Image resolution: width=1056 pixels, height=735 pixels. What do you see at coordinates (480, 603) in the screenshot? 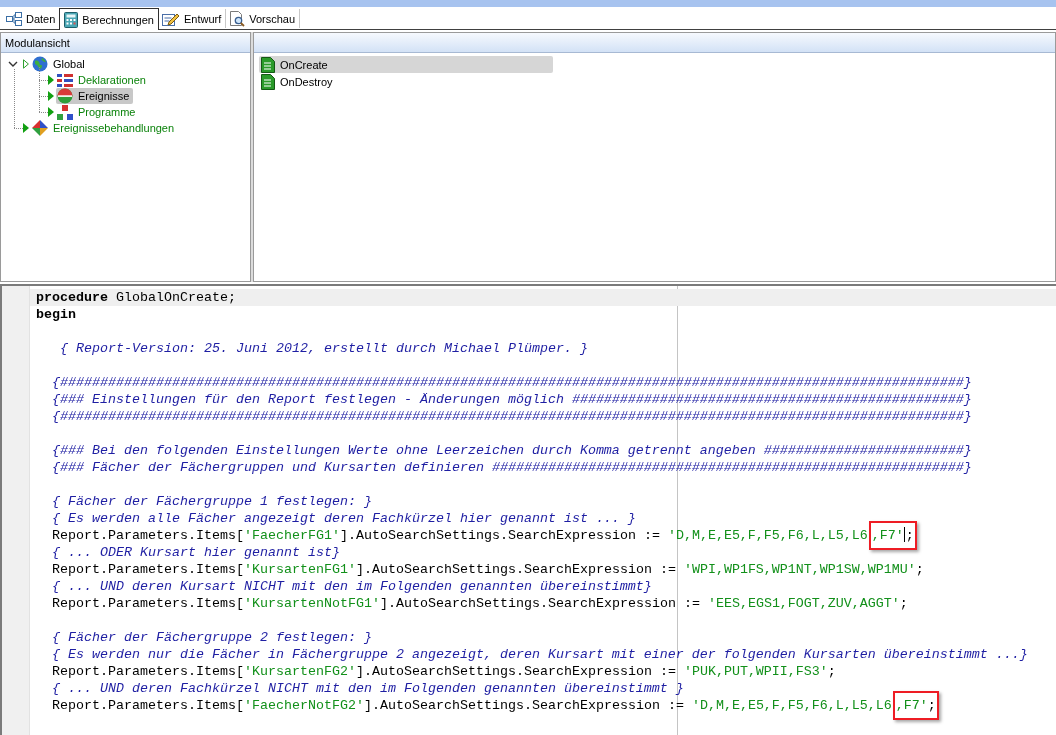
I see `code-line: Report.Parameters.Items['KursartenNotFG1'].AutoSearchSettings.SearchExpression := 'EES,EGS1,FOGT,ZUV,AGGT';` at bounding box center [480, 603].